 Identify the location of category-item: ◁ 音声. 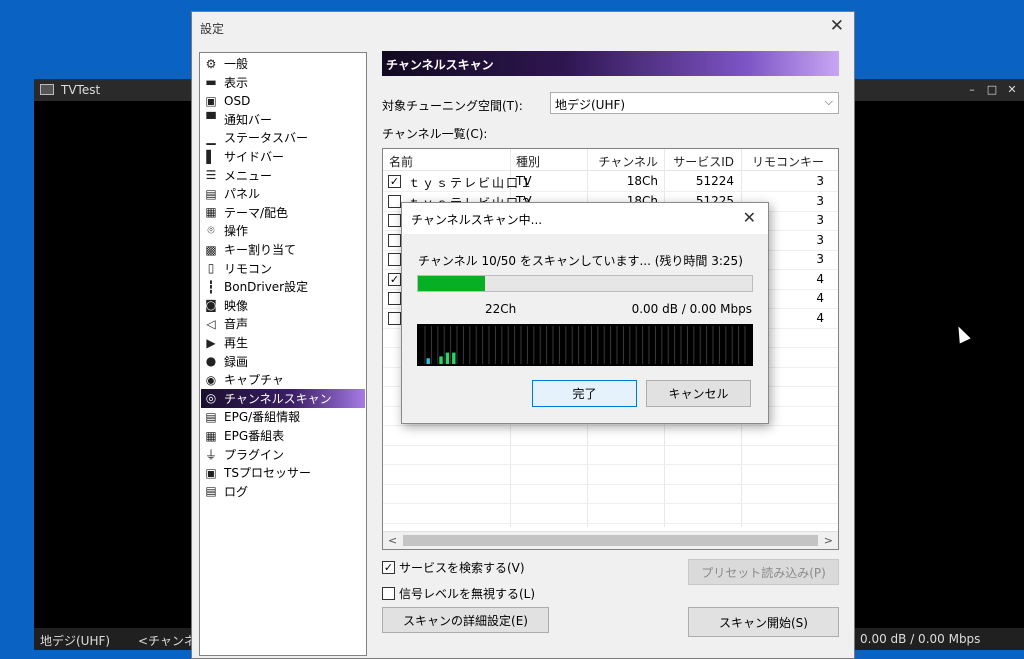
(283, 323).